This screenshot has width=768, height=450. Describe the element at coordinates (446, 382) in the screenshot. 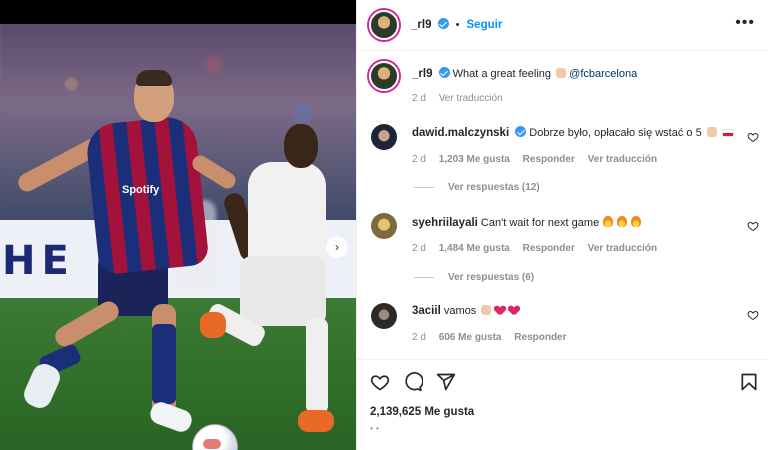

I see `share-icon` at that location.